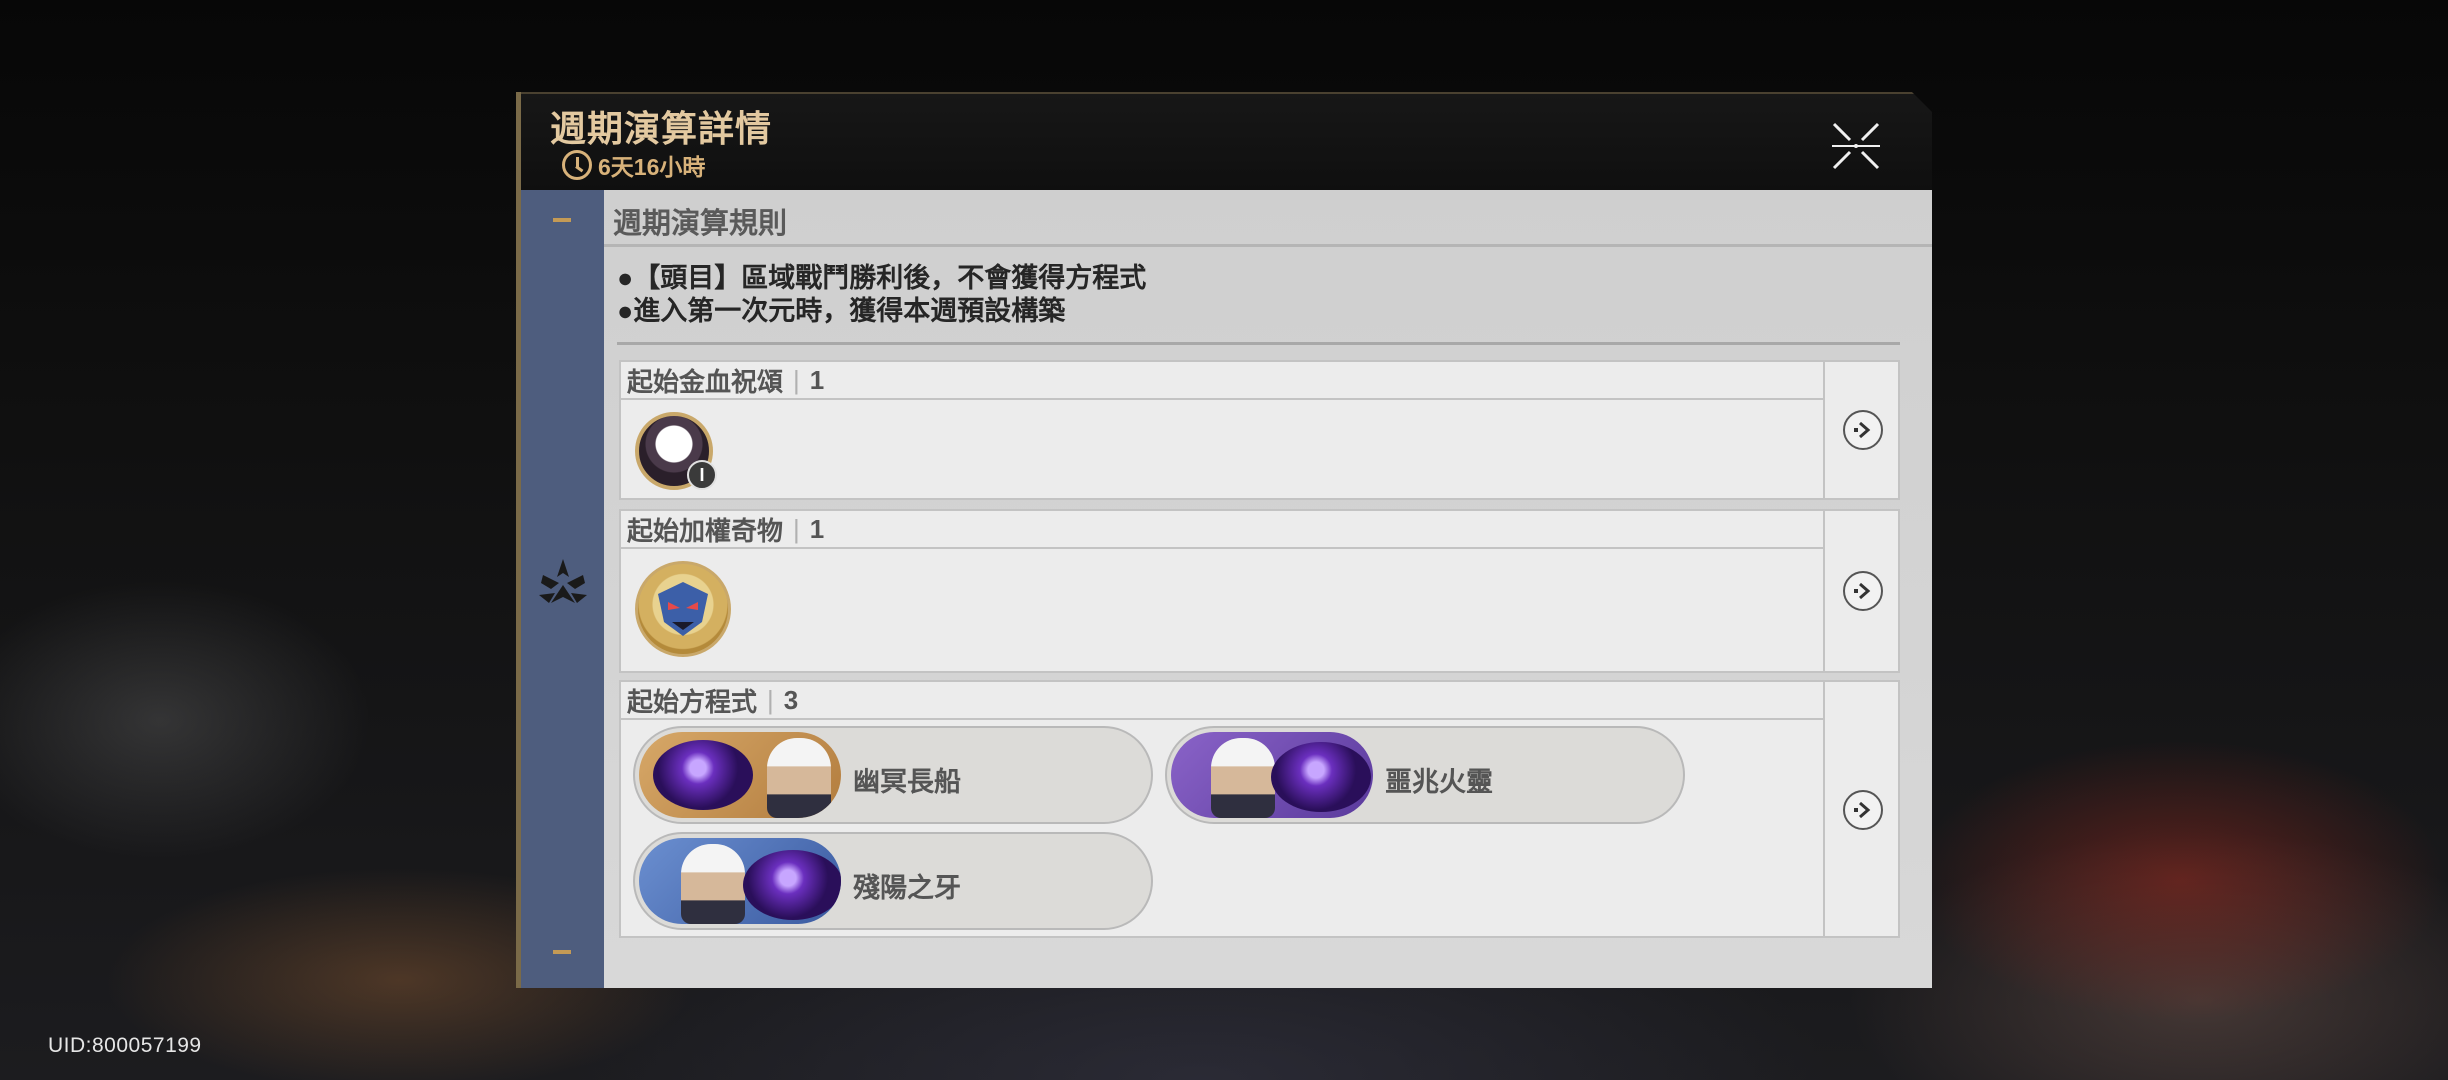 Image resolution: width=2448 pixels, height=1080 pixels. Describe the element at coordinates (1259, 591) in the screenshot. I see `artifact-block: 起始加權奇物 | 1` at that location.